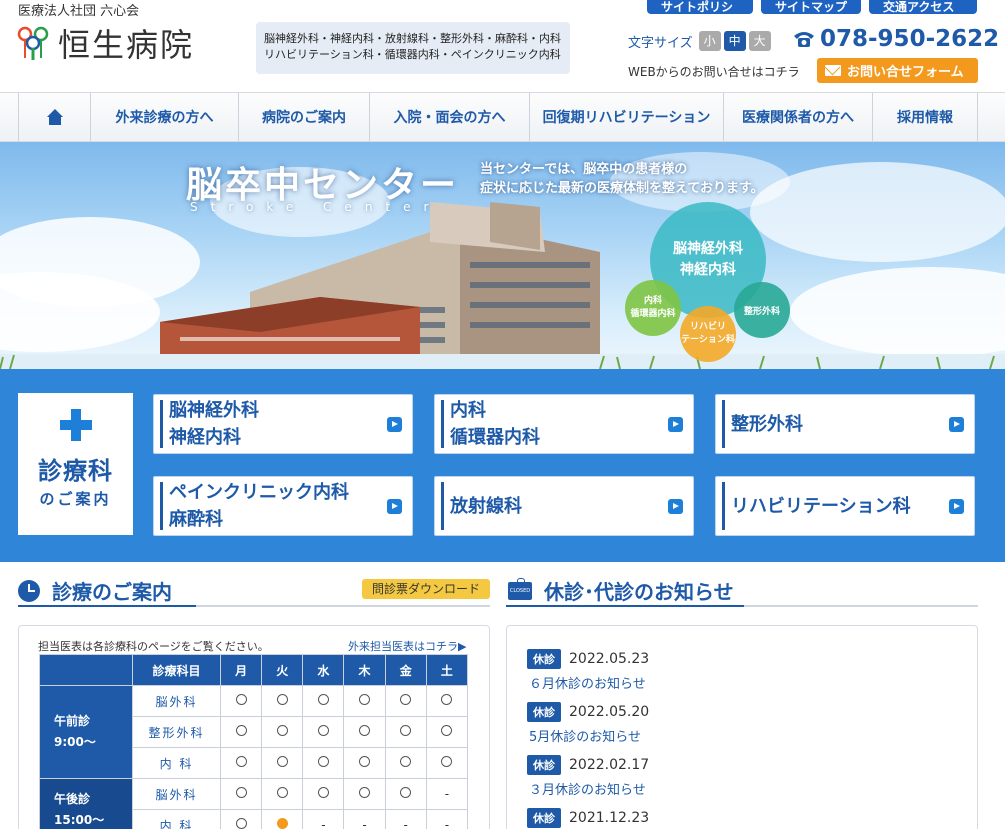 This screenshot has height=829, width=1005. I want to click on list-item: 休診 2022.02.17 ３月休診のお知らせ, so click(588, 776).